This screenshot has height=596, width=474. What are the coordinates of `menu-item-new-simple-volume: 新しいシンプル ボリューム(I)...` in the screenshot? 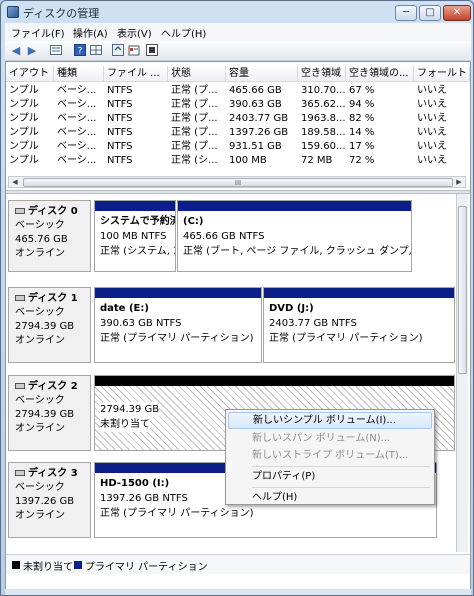 It's located at (330, 420).